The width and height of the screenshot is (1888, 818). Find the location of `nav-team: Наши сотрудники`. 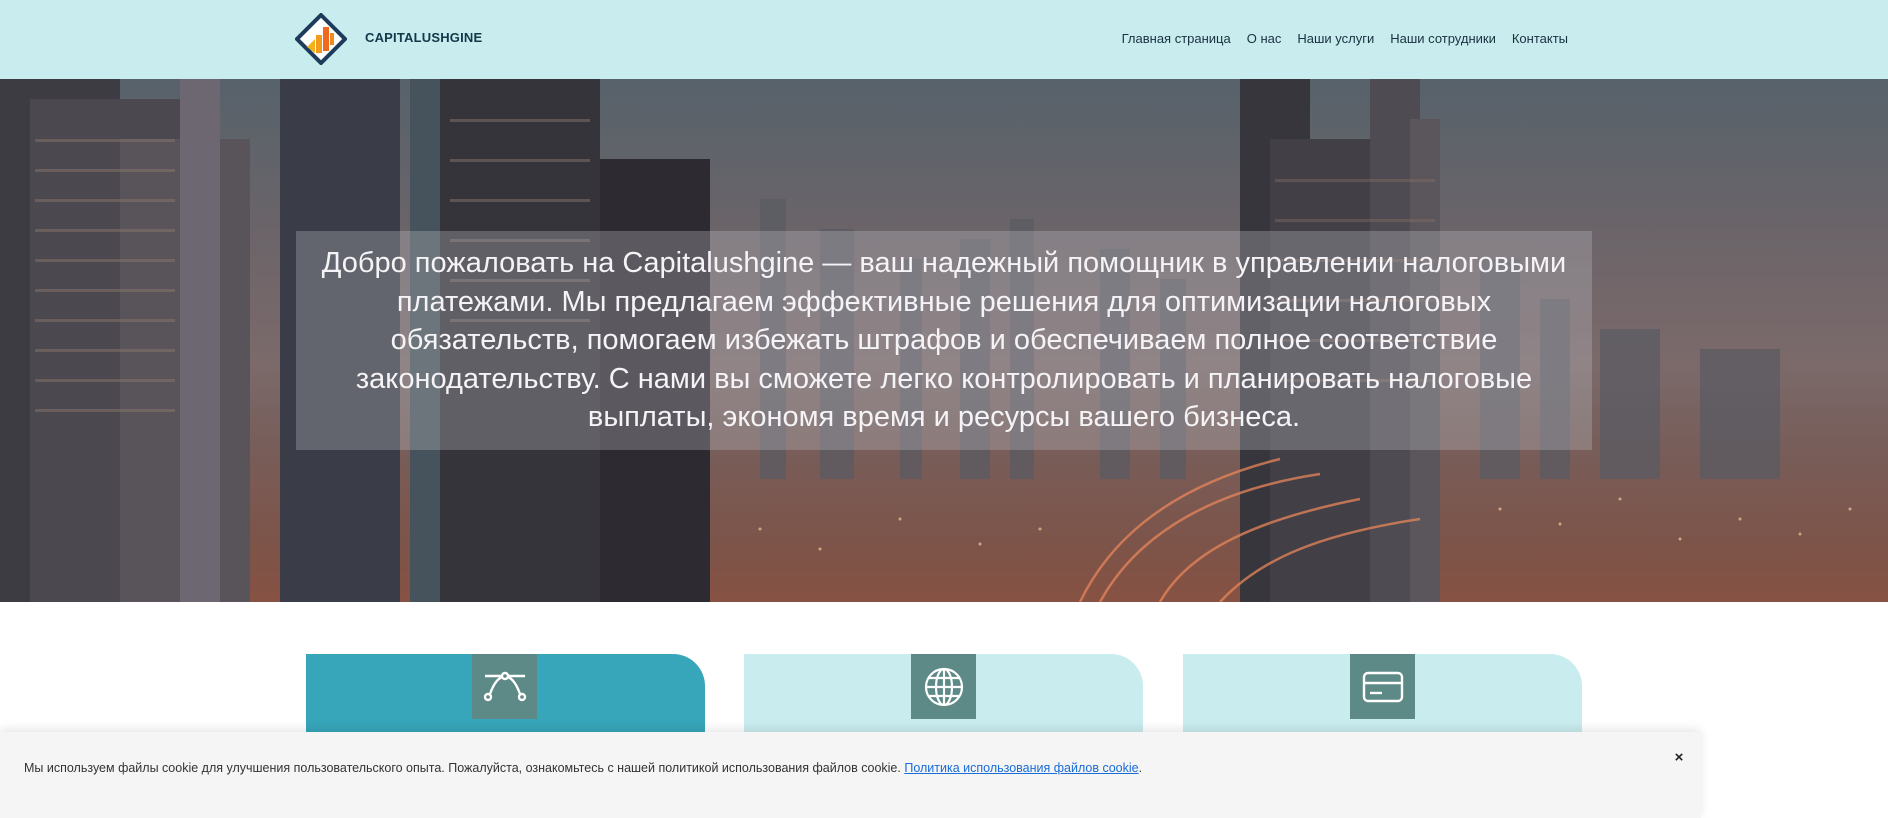

nav-team: Наши сотрудники is located at coordinates (1443, 38).